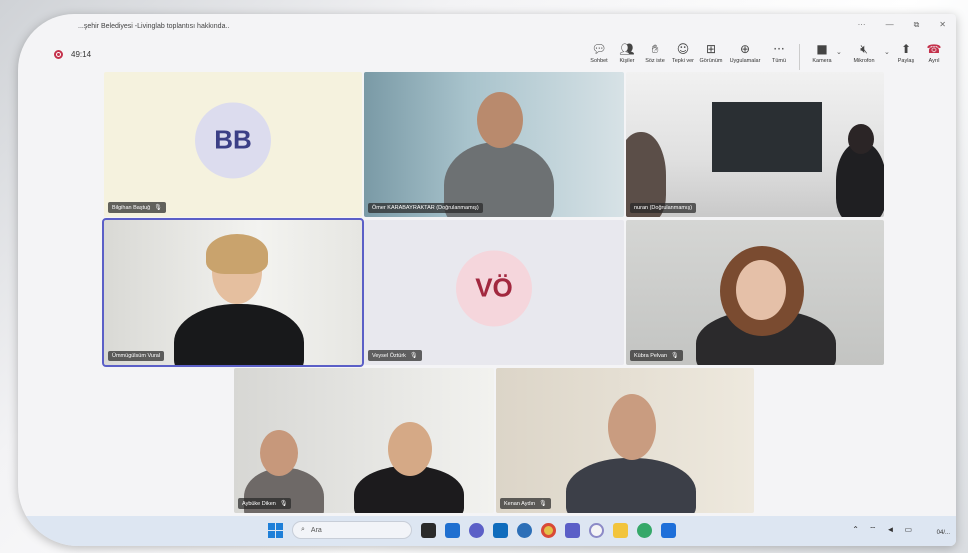 The image size is (968, 553). What do you see at coordinates (627, 49) in the screenshot?
I see `people-icon: 👥︎` at bounding box center [627, 49].